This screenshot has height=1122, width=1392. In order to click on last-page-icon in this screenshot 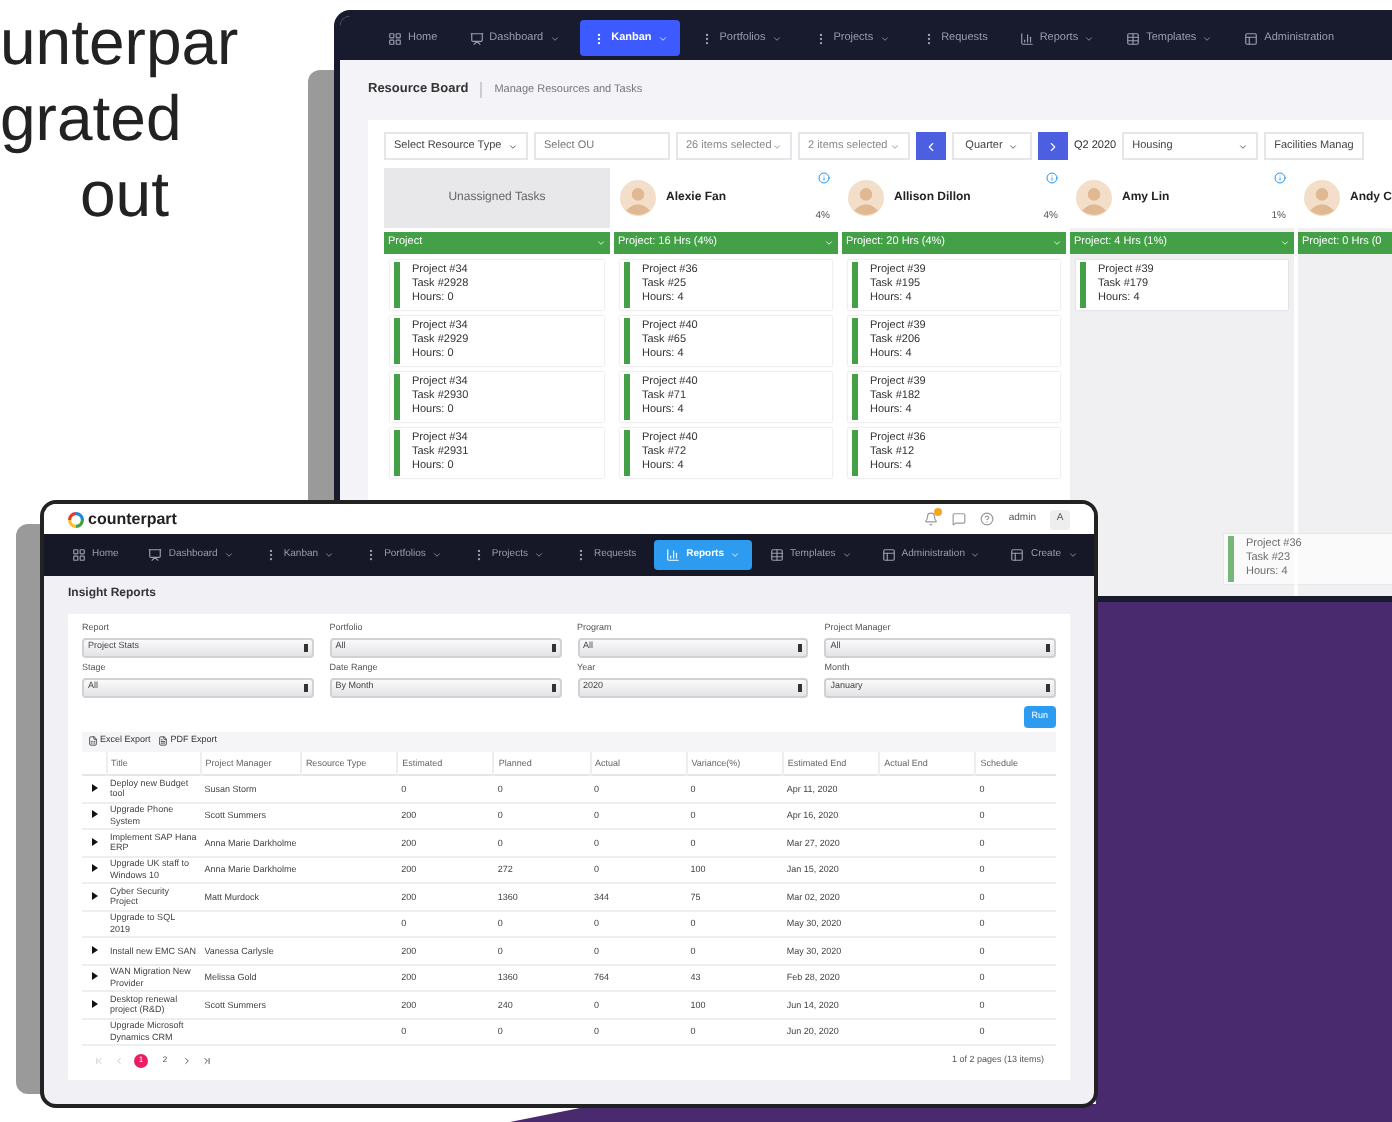, I will do `click(207, 1060)`.